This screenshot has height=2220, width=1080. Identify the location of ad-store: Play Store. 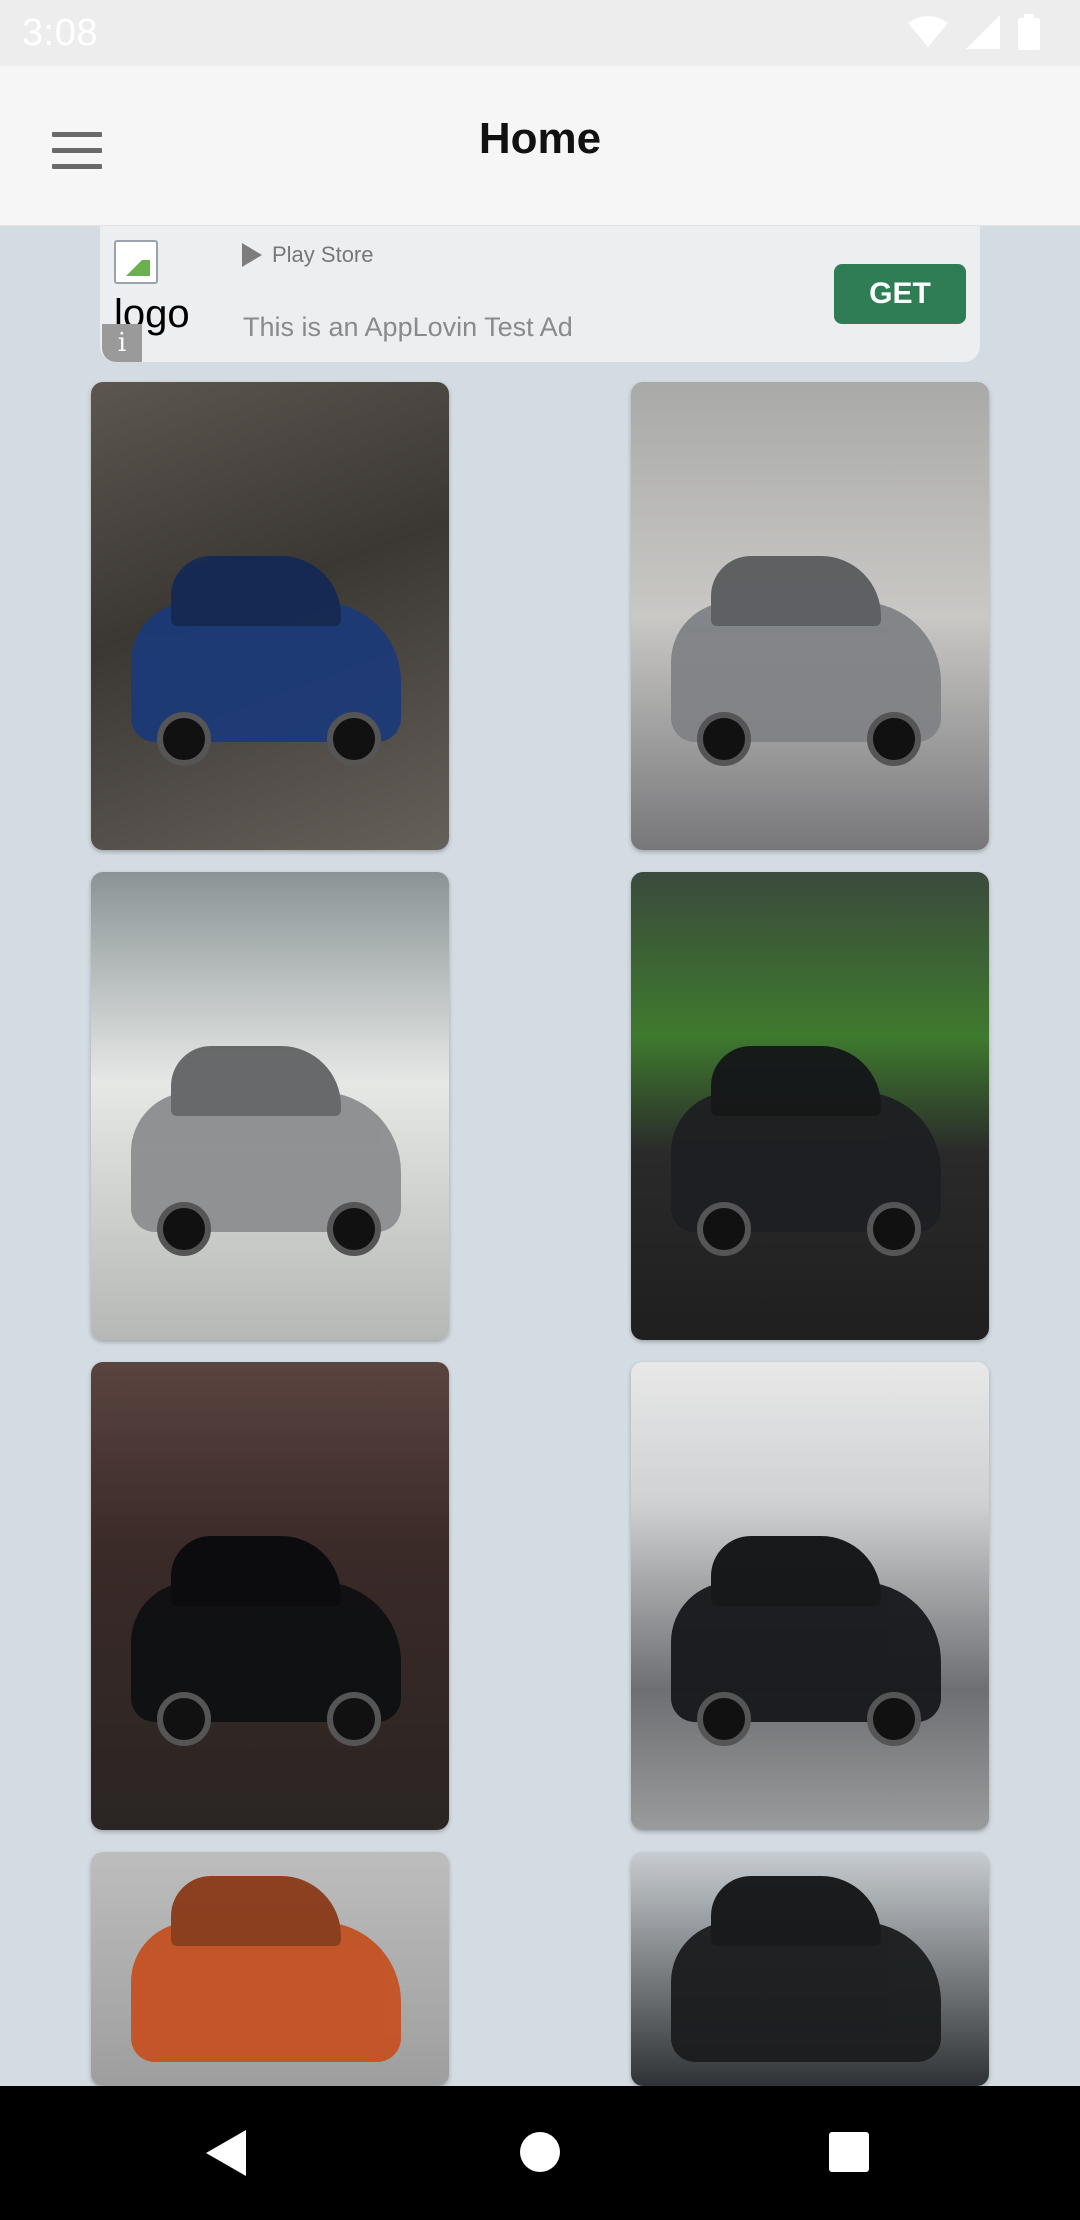
(308, 255).